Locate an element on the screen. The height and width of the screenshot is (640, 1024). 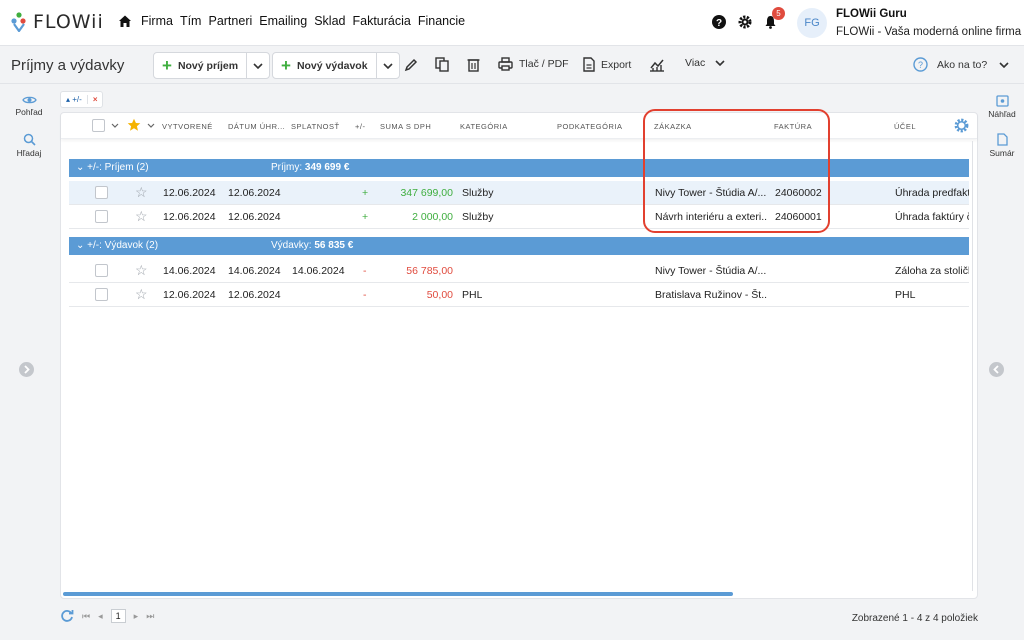
next-page-icon: ▸ is located at coordinates (136, 616).